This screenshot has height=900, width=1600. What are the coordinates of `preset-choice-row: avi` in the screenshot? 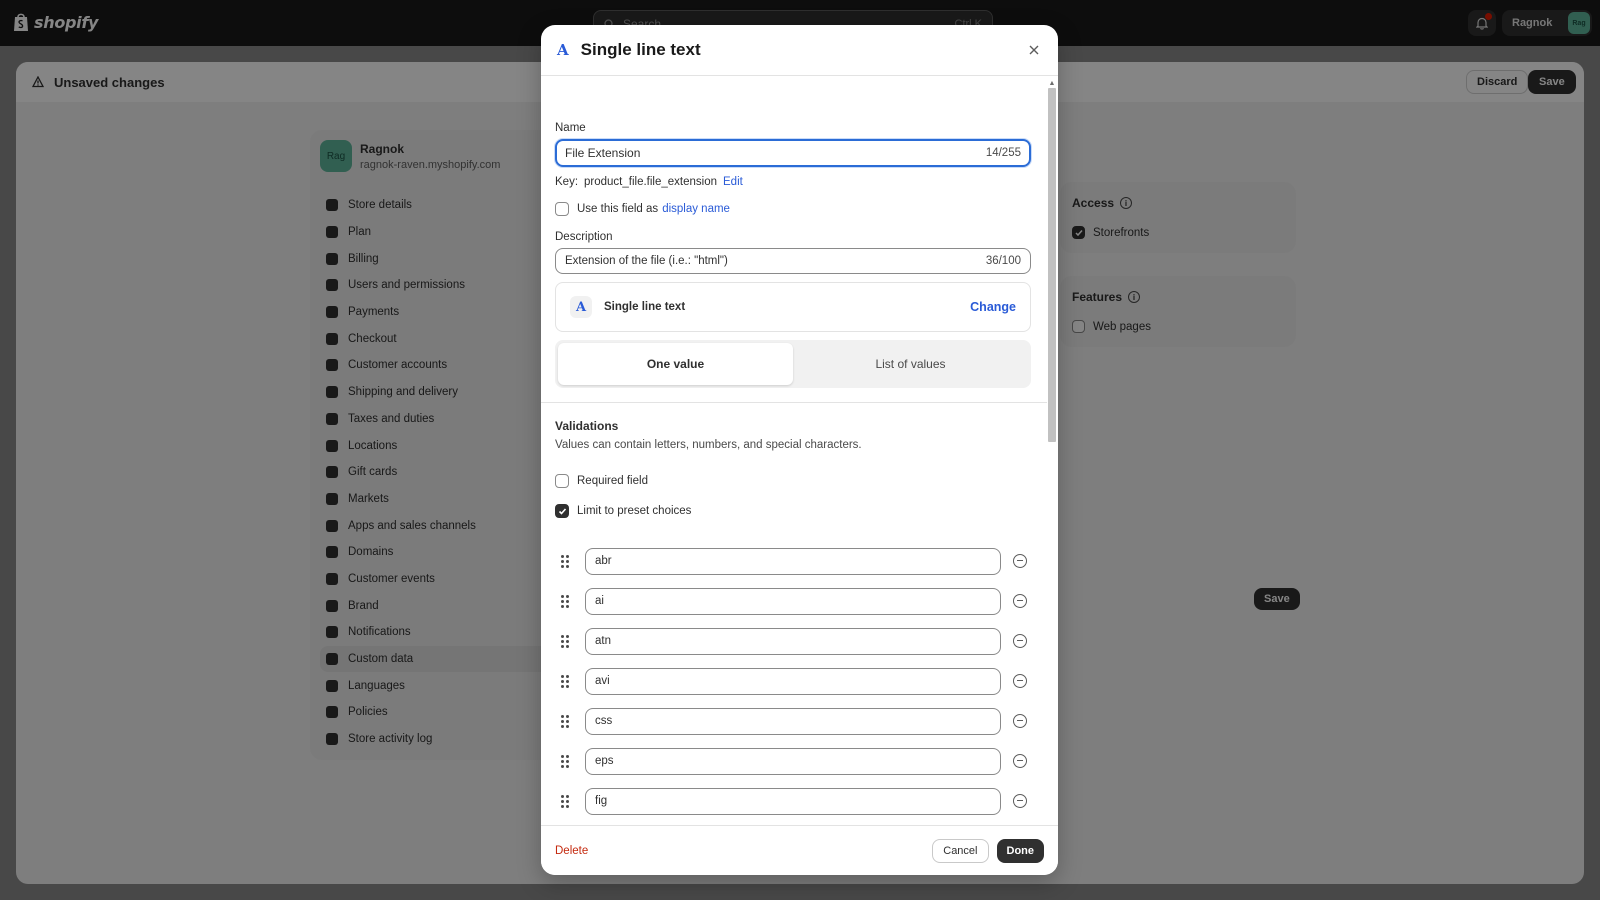 It's located at (800, 681).